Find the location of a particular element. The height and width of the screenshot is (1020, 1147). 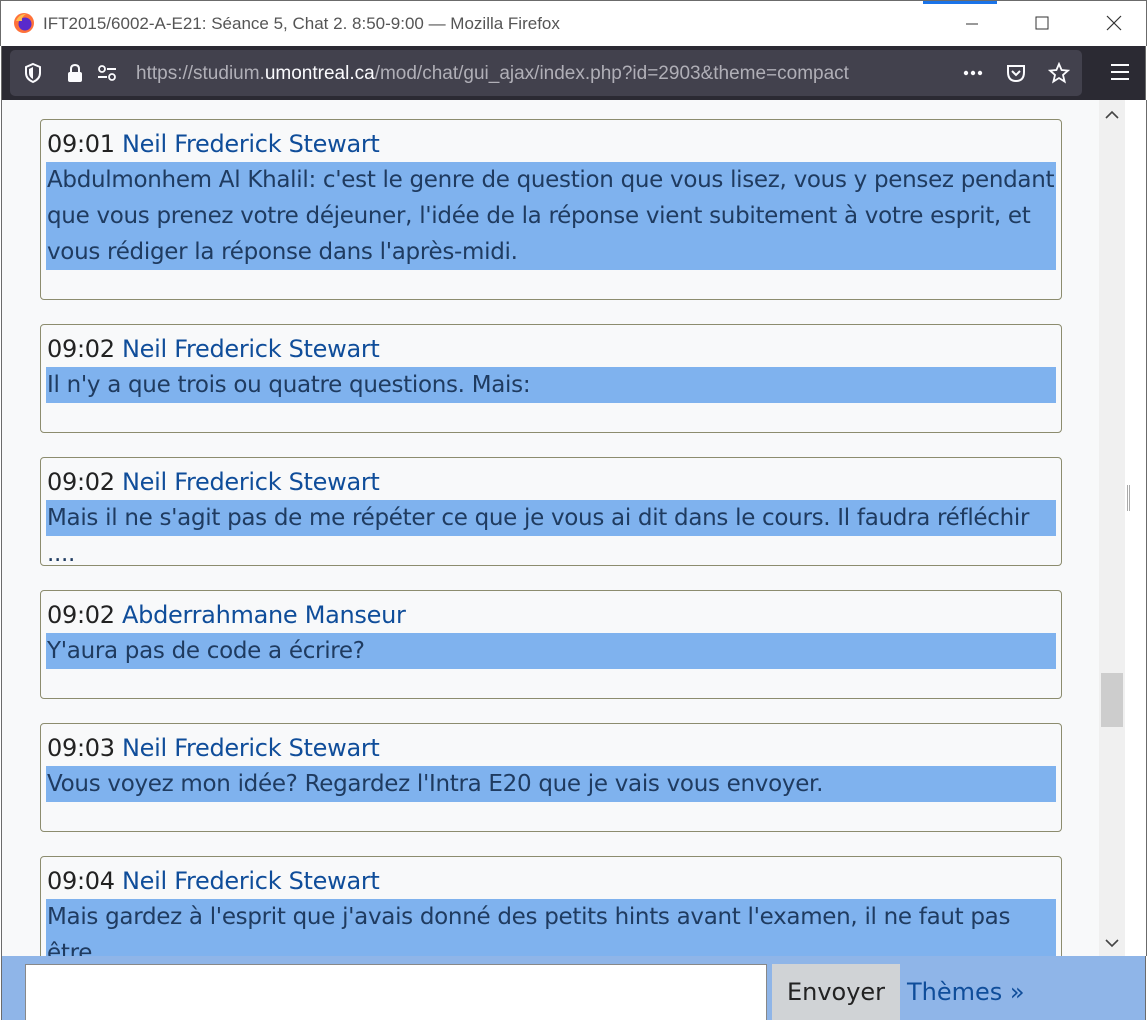

pocket-icon is located at coordinates (1016, 73).